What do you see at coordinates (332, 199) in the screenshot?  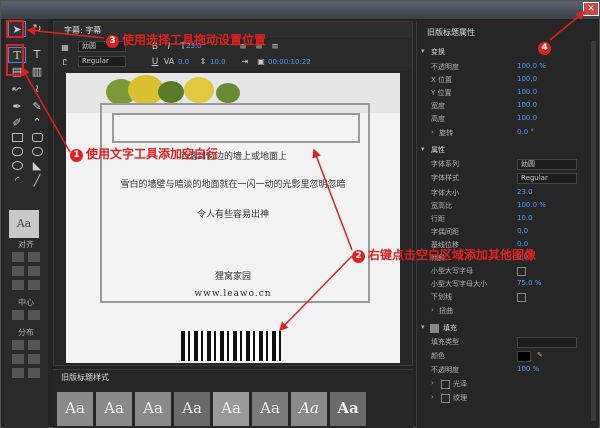 I see `arrow-2a` at bounding box center [332, 199].